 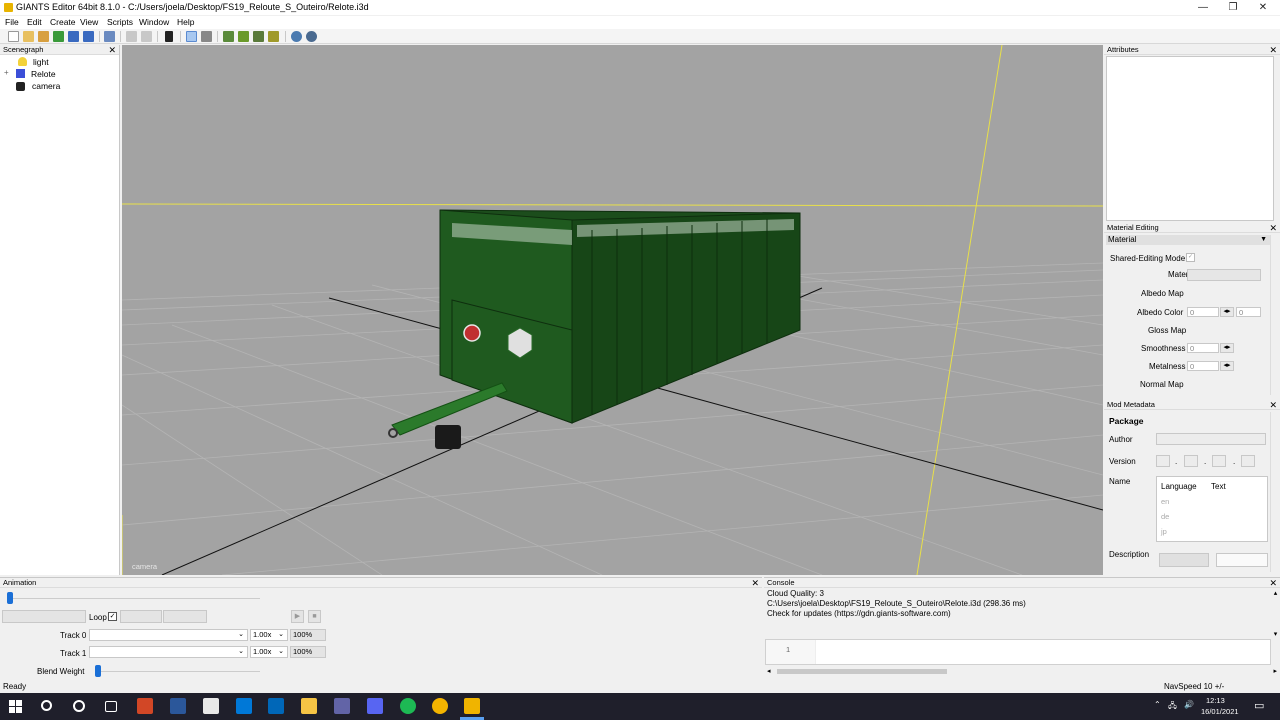 What do you see at coordinates (269, 652) in the screenshot?
I see `track-1-speed-select: 1.00x ⌄` at bounding box center [269, 652].